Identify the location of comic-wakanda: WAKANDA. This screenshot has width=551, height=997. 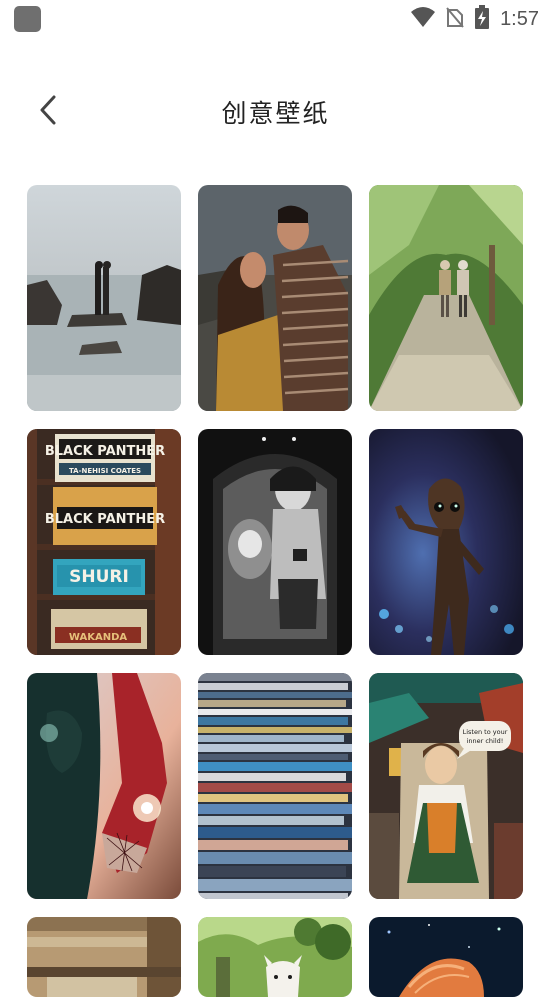
(98, 637).